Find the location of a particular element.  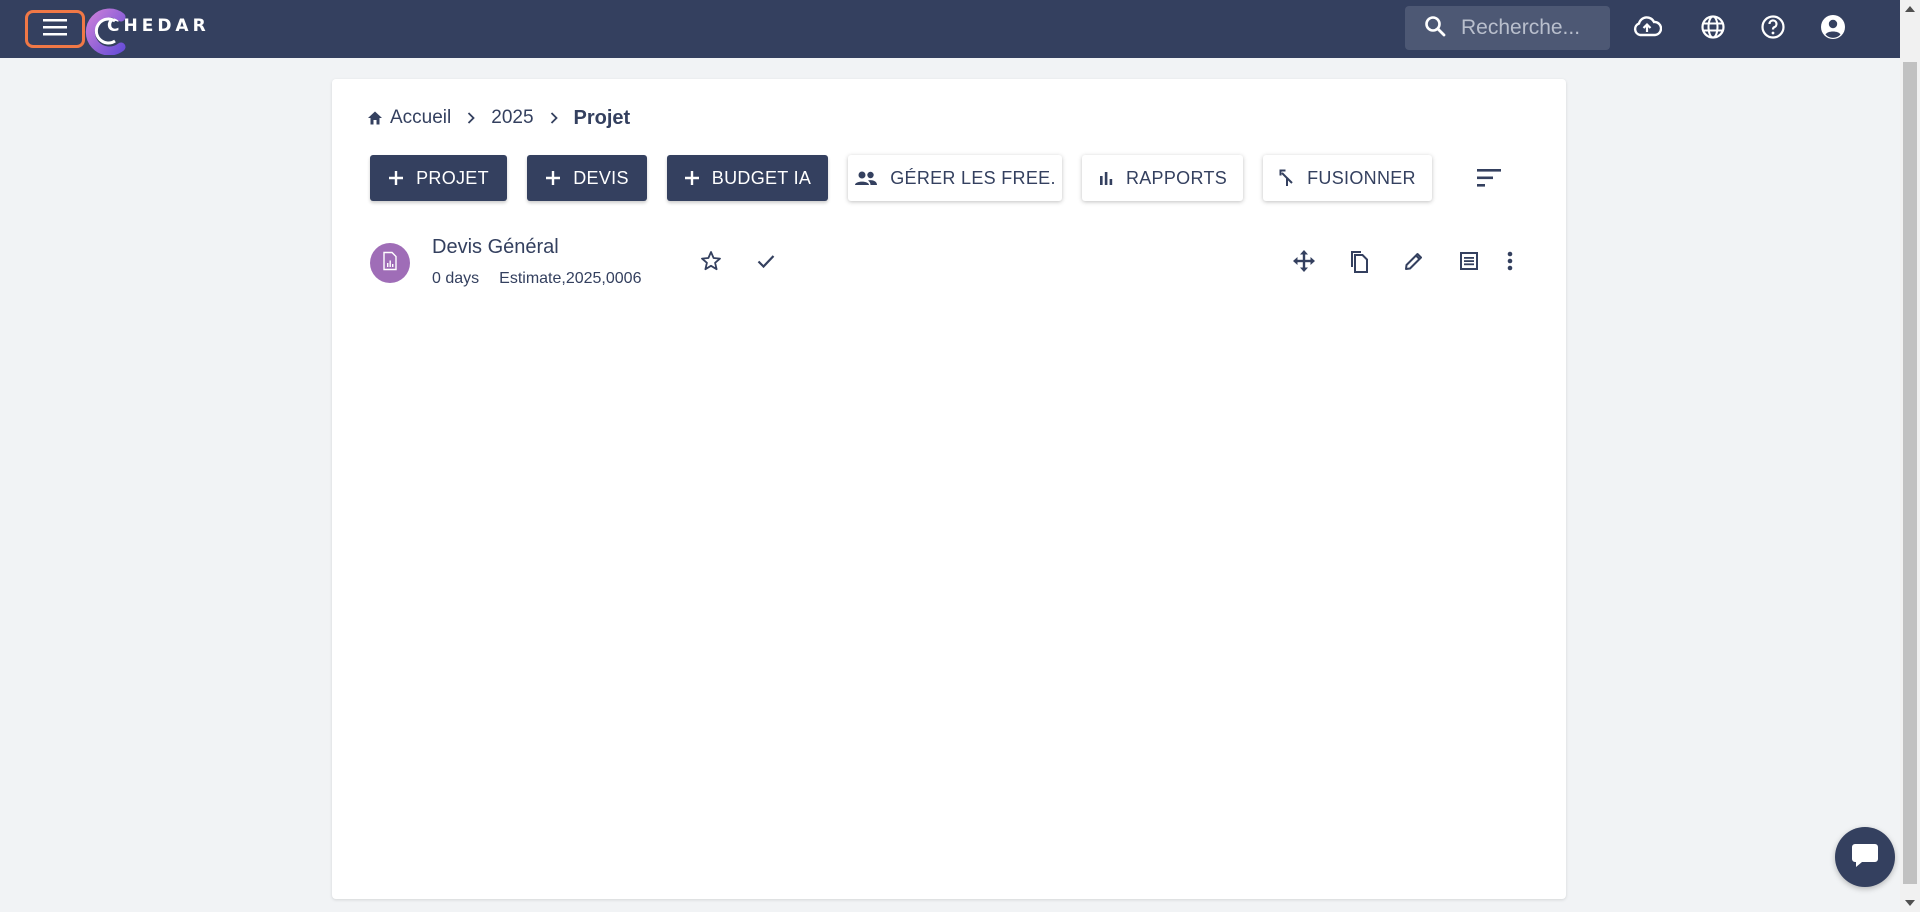

cloud-upload-button is located at coordinates (1647, 29).